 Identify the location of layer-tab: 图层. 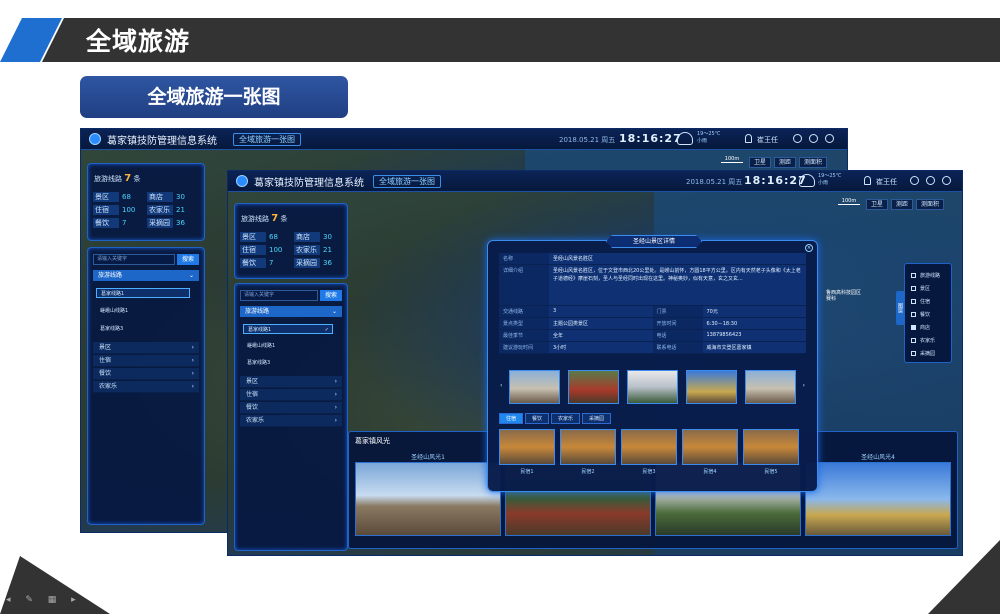
(900, 308).